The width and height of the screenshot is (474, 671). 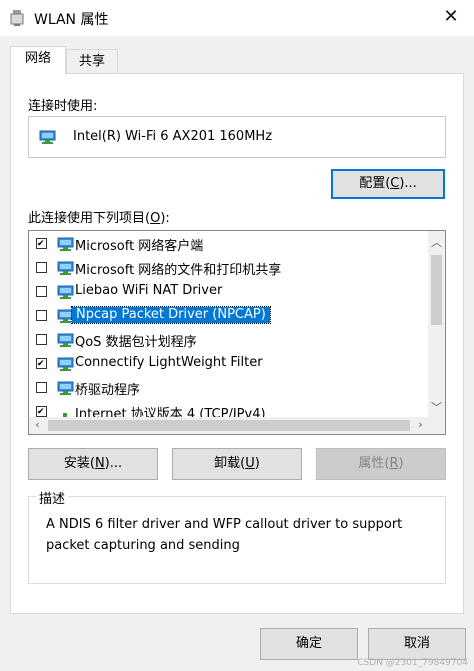 I want to click on scroll-left-icon: ‹, so click(x=37, y=424).